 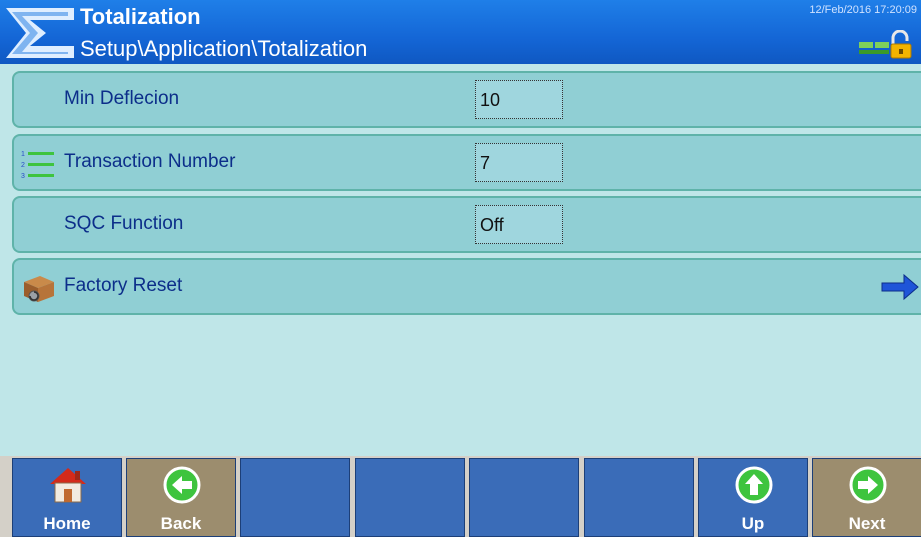 I want to click on back-arrow-icon, so click(x=182, y=485).